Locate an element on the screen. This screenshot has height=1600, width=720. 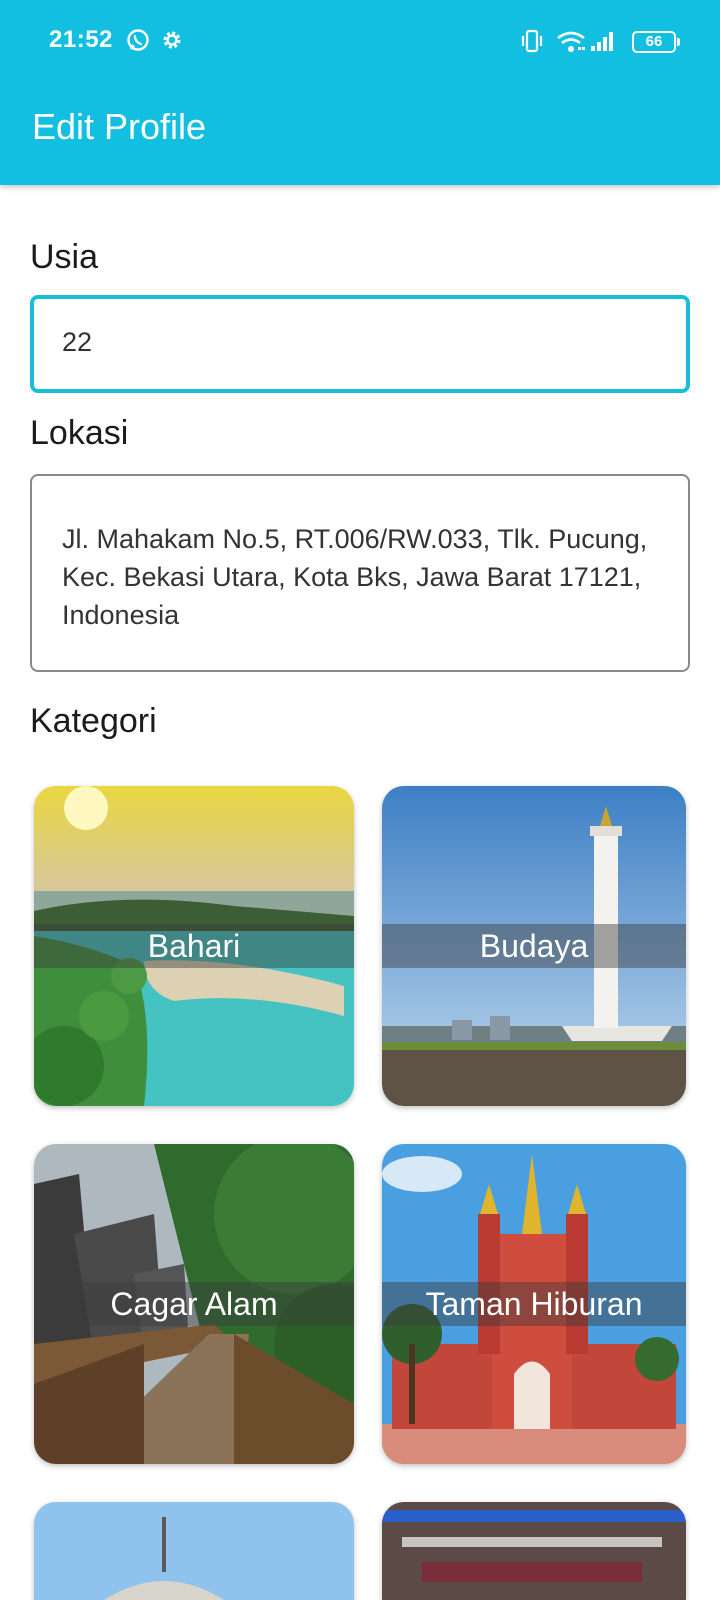
category-card-bahari: Bahari is located at coordinates (194, 946).